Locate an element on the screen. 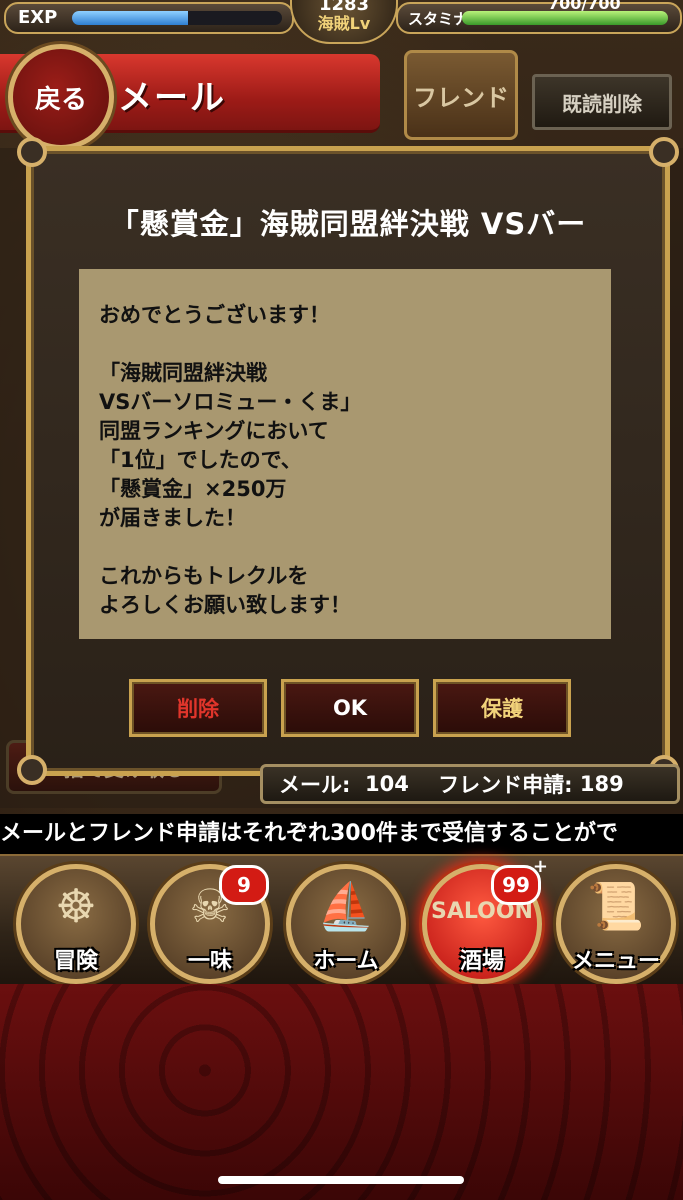 This screenshot has width=683, height=1200. nav-tavern: SALOON 酒場 99 + is located at coordinates (485, 920).